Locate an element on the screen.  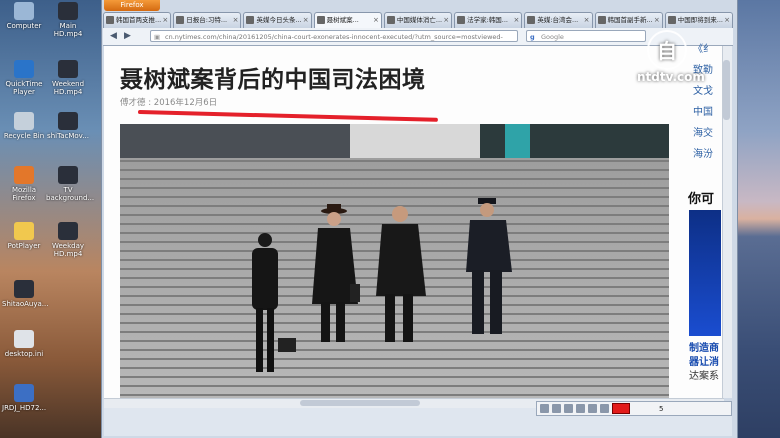
browser-tab: 聂树斌案... × is located at coordinates (347, 20).